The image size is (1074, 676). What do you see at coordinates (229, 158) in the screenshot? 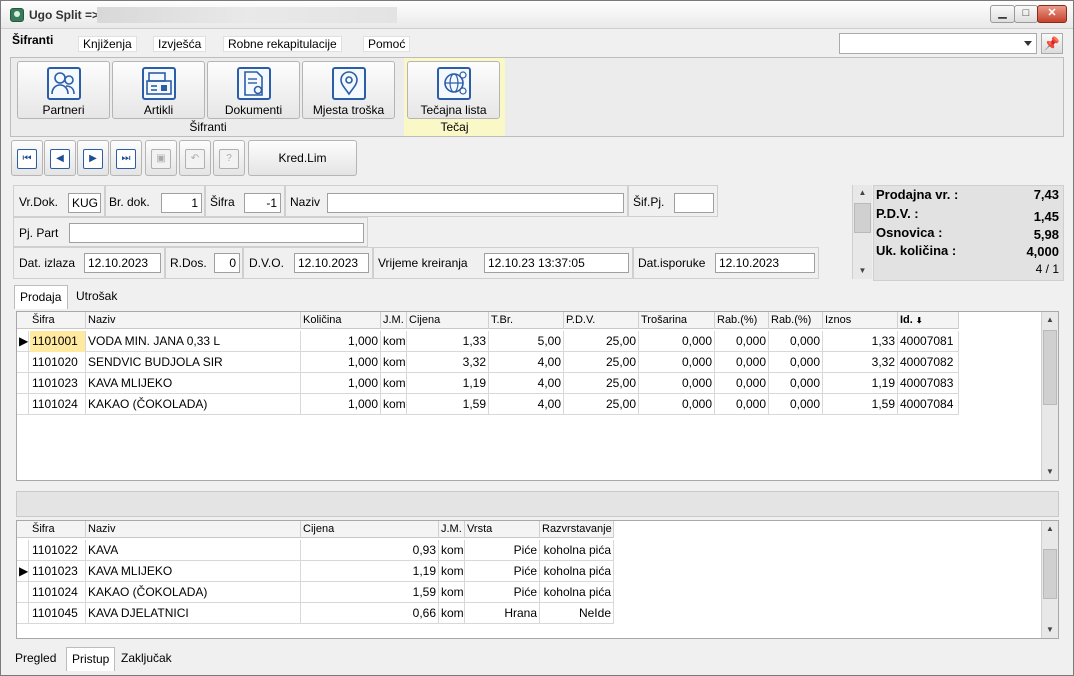
I see `help-button: ?` at bounding box center [229, 158].